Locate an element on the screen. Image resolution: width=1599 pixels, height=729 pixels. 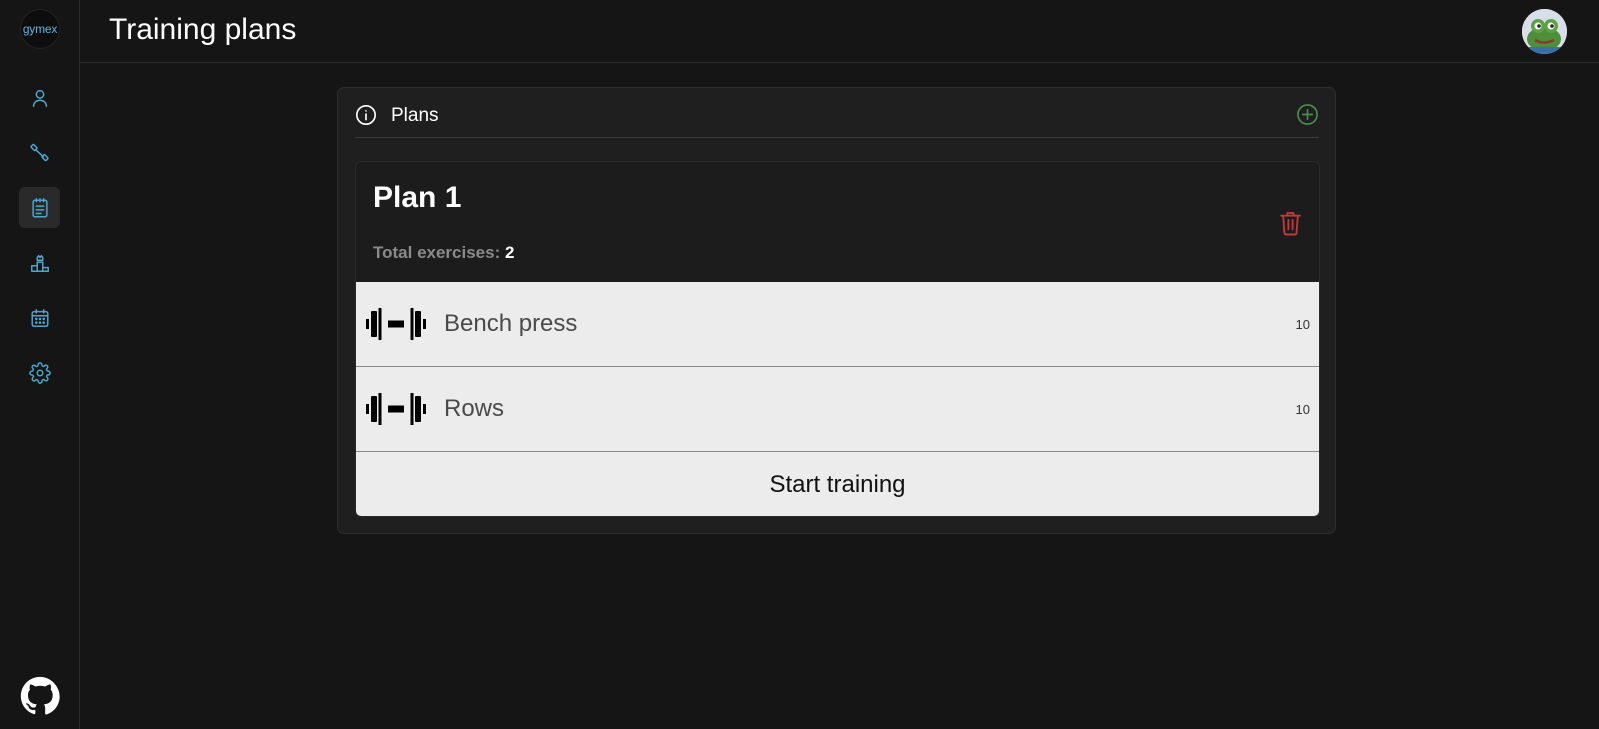
avatar is located at coordinates (1544, 31).